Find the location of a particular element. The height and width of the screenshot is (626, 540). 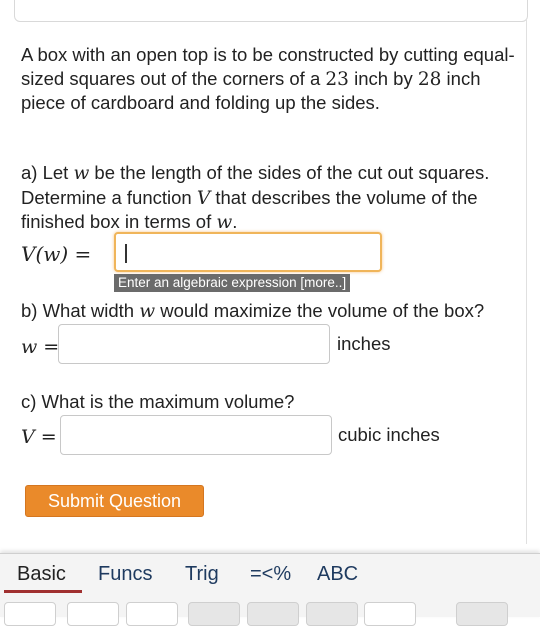

part-b-text-1: b) What width is located at coordinates (80, 310).